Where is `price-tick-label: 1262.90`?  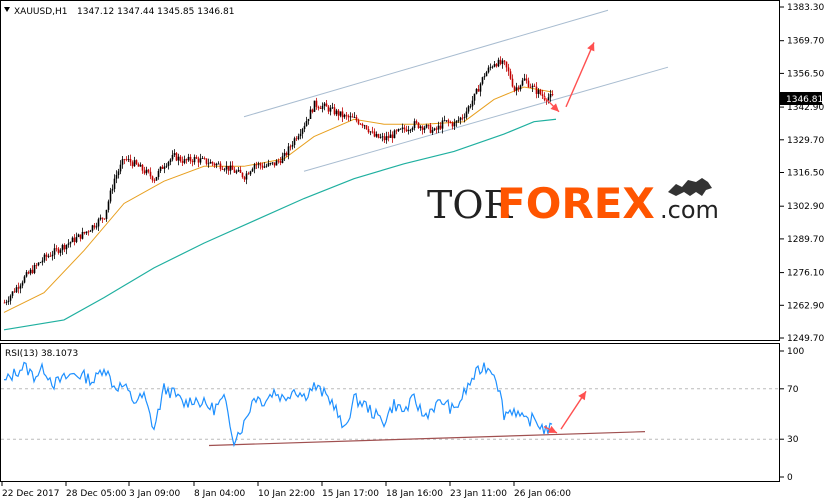
price-tick-label: 1262.90 is located at coordinates (805, 306).